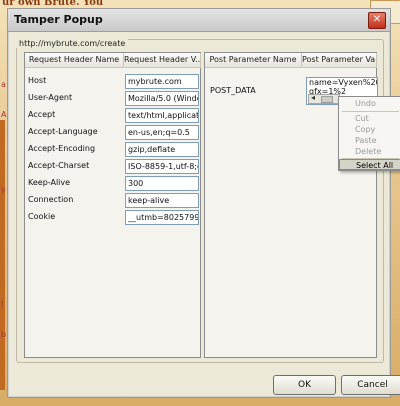  I want to click on header-value-connection: keep-alive, so click(162, 200).